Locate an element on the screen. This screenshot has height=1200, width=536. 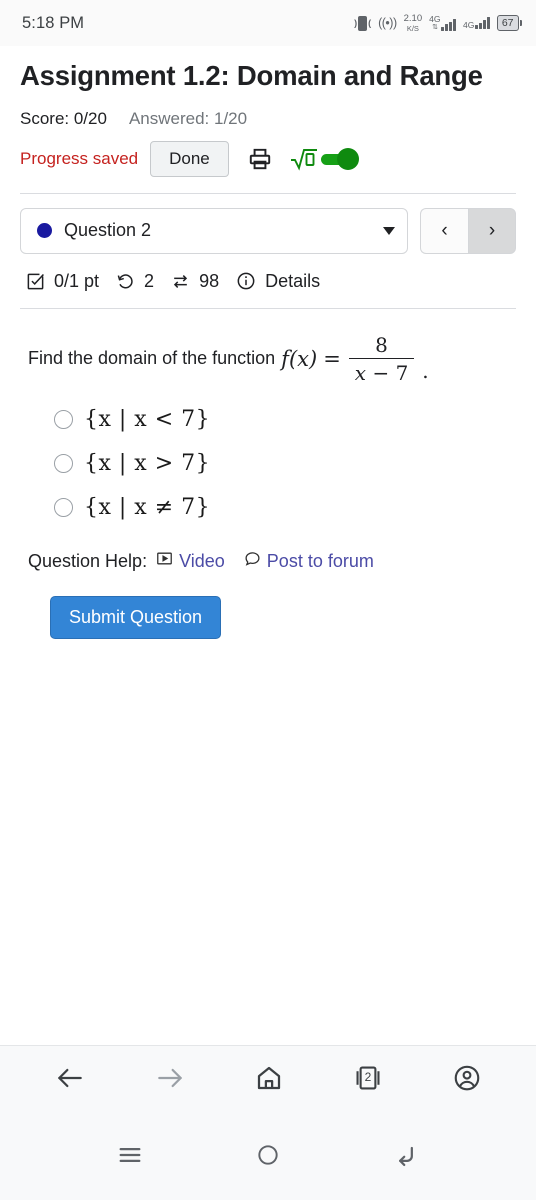
sim2-network-label: 4G is located at coordinates (468, 24).